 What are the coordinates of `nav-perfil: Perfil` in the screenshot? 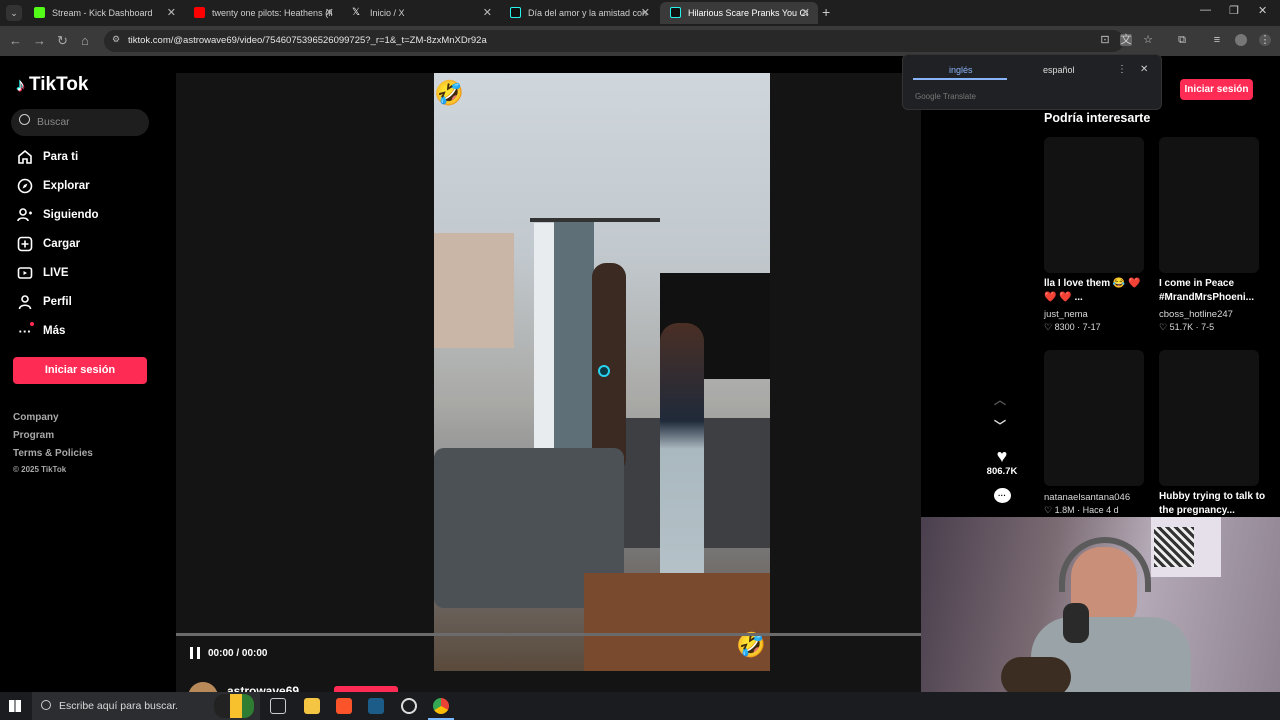 It's located at (44, 302).